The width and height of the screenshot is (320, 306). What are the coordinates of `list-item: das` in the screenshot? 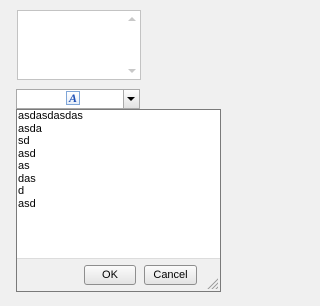 It's located at (119, 179).